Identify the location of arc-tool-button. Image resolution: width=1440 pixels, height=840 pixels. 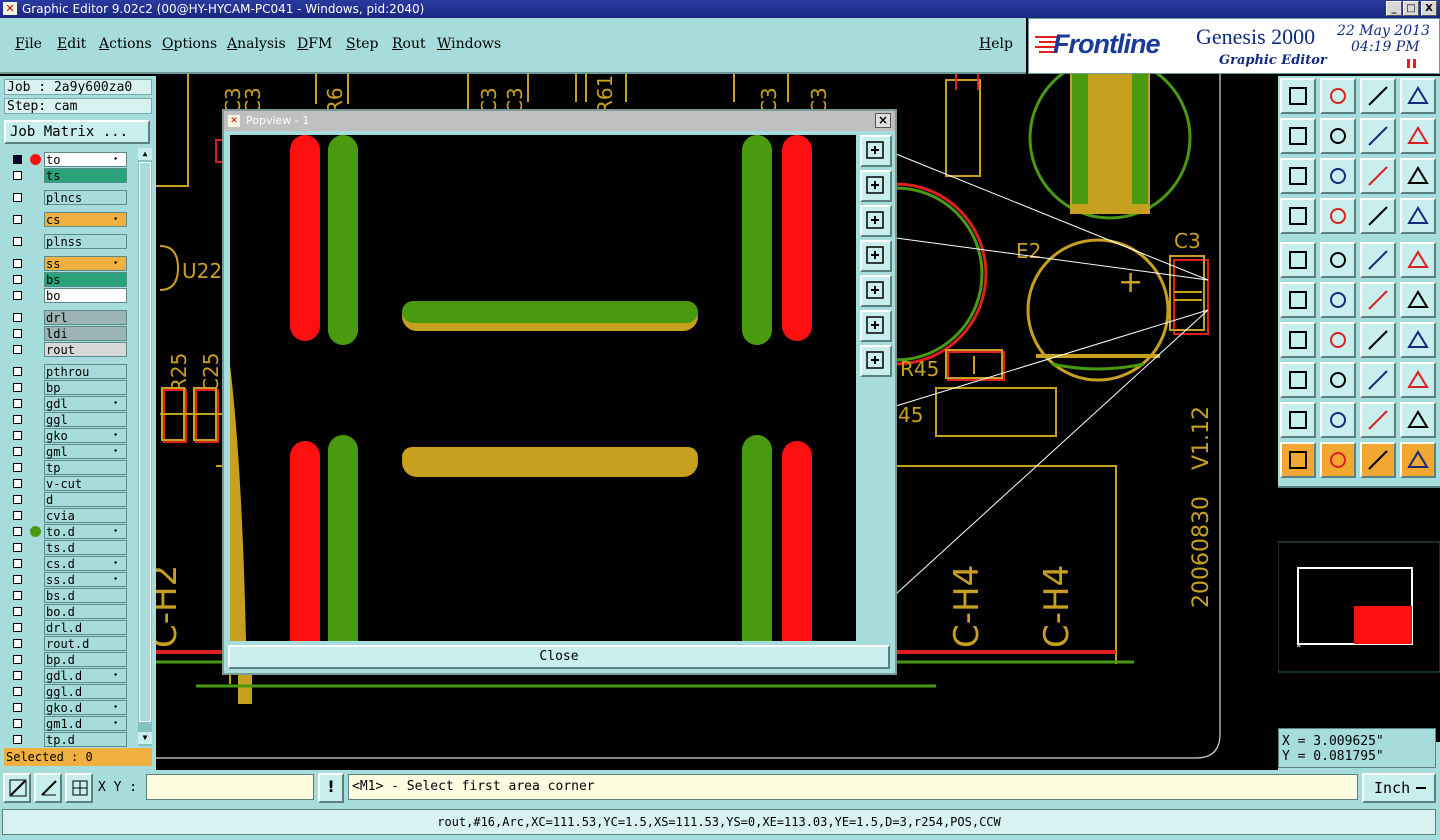
(1378, 340).